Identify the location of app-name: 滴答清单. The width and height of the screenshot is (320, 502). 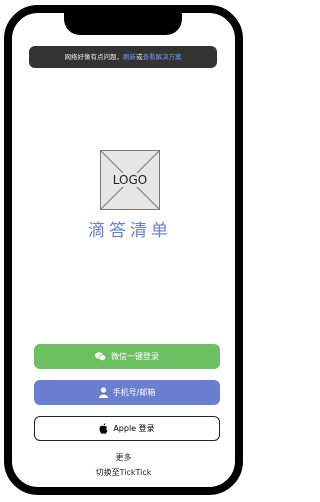
(130, 231).